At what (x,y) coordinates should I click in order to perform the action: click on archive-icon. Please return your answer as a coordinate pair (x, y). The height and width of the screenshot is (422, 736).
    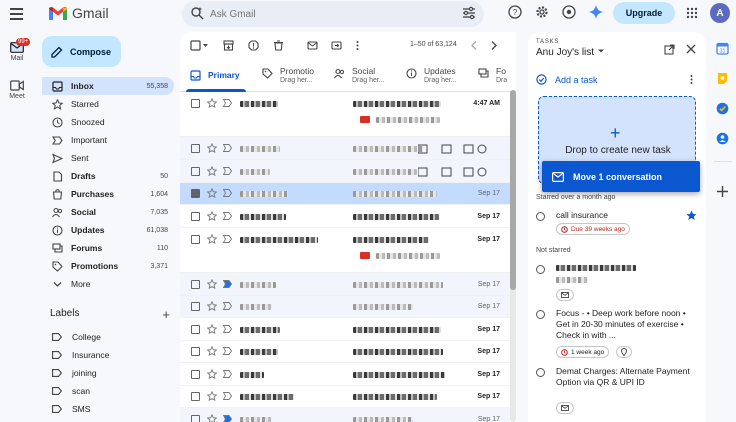
    Looking at the image, I should click on (228, 45).